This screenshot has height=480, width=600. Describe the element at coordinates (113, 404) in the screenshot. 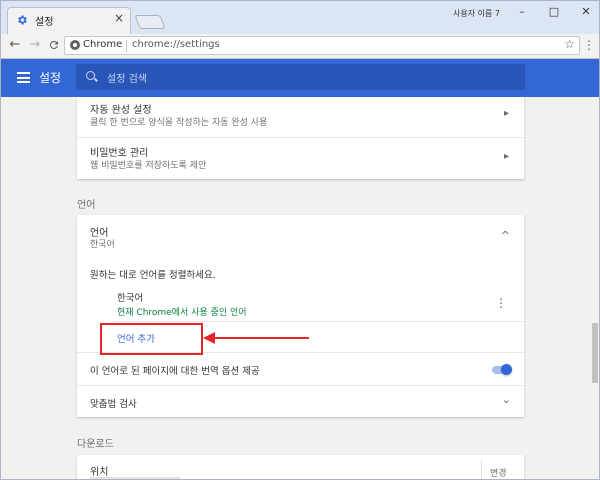

I see `spellcheck-label: 맞춤법 검사` at that location.